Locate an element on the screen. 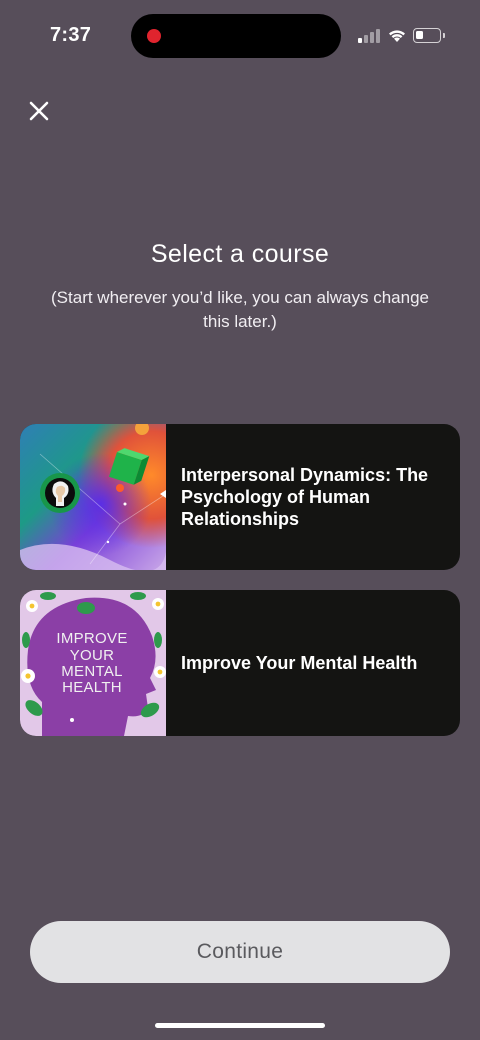 The width and height of the screenshot is (480, 1040). course-title: Improve Your Mental Health is located at coordinates (299, 663).